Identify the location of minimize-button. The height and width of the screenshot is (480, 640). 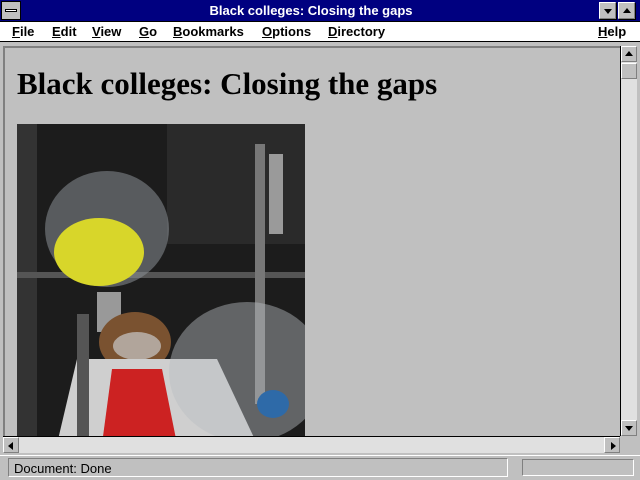
(607, 10).